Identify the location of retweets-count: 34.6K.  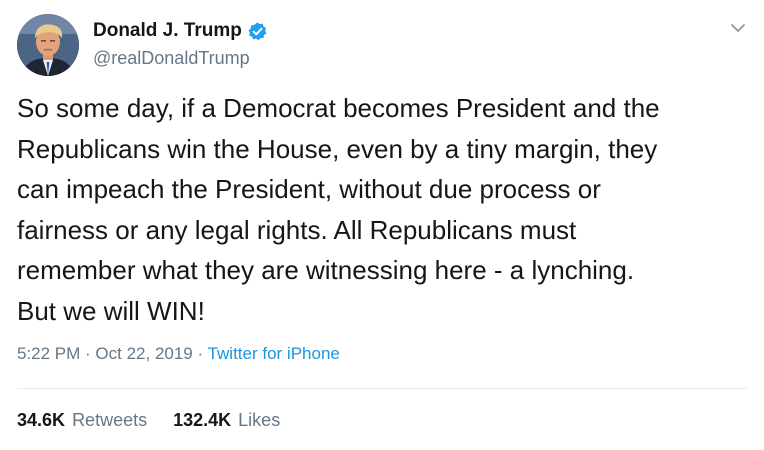
(41, 420).